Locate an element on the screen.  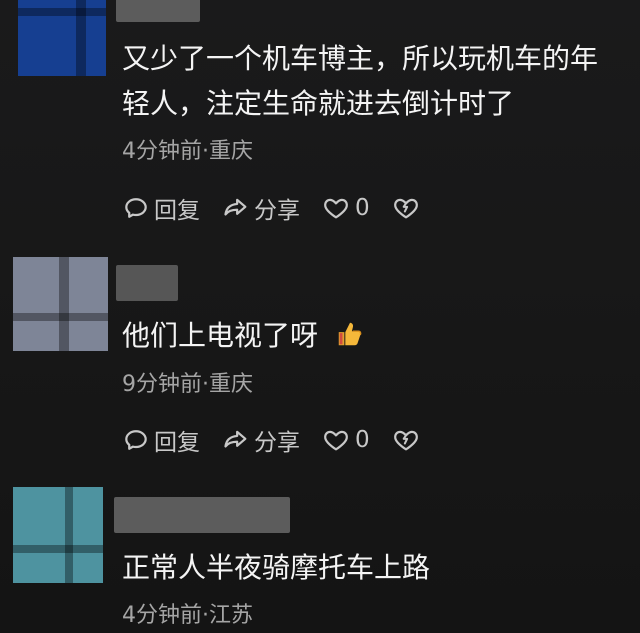
comment-meta: 9分钟前·重庆 is located at coordinates (187, 384).